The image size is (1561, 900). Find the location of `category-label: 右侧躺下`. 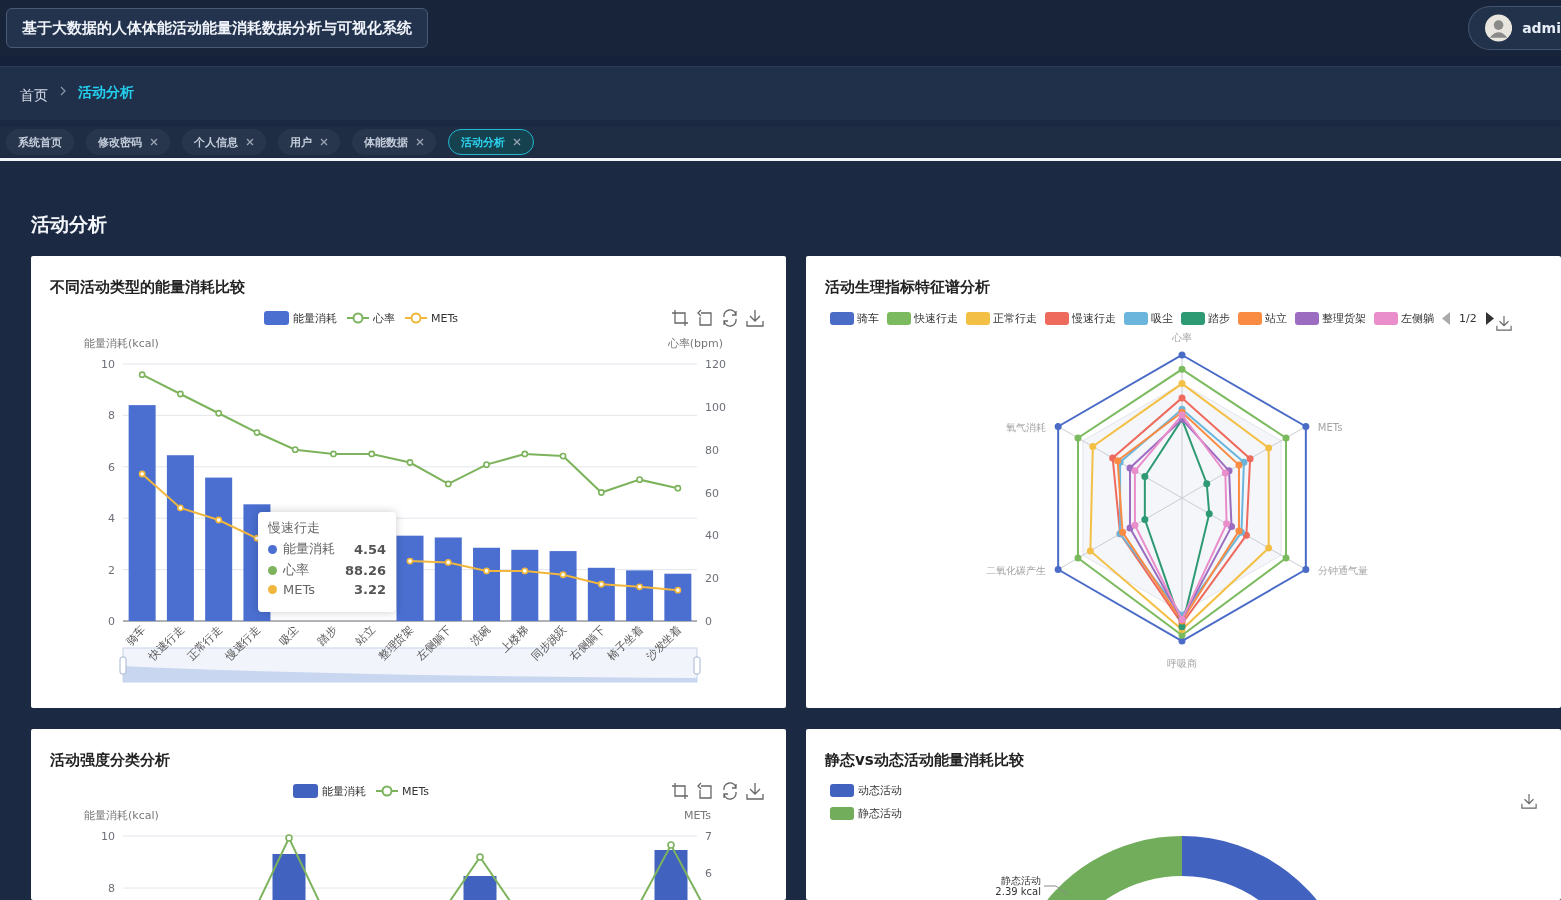

category-label: 右侧躺下 is located at coordinates (587, 643).